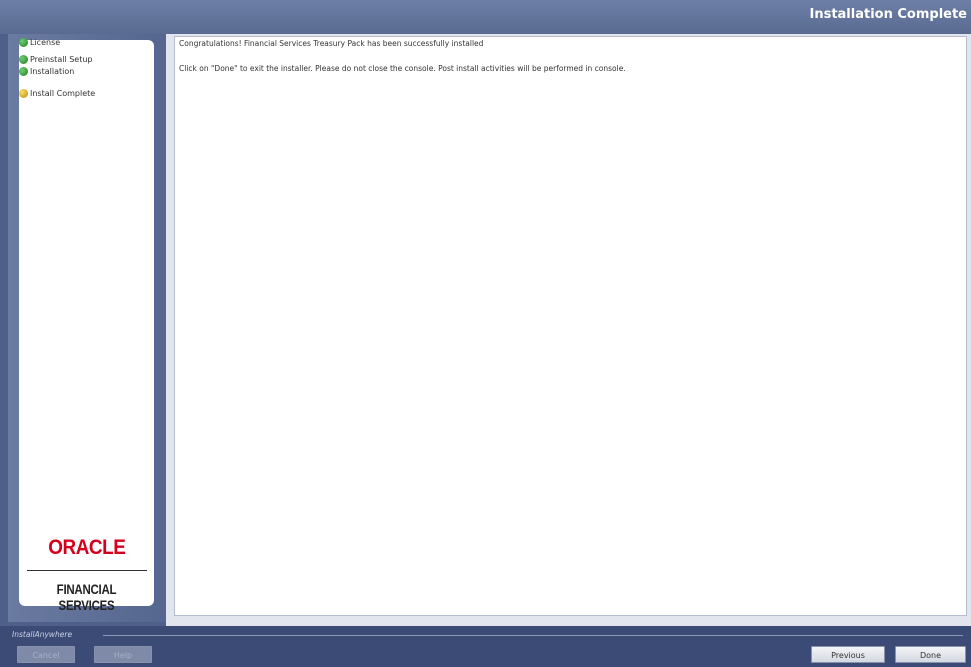 The image size is (971, 667). I want to click on done-button: Done, so click(930, 654).